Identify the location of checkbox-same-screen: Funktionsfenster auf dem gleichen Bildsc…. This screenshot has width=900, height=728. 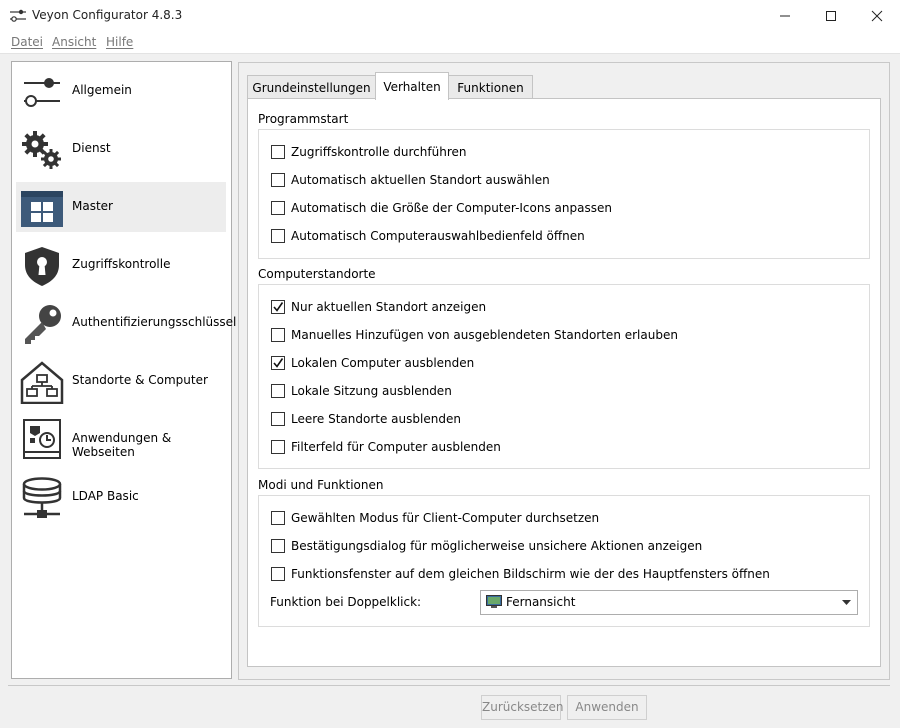
(520, 574).